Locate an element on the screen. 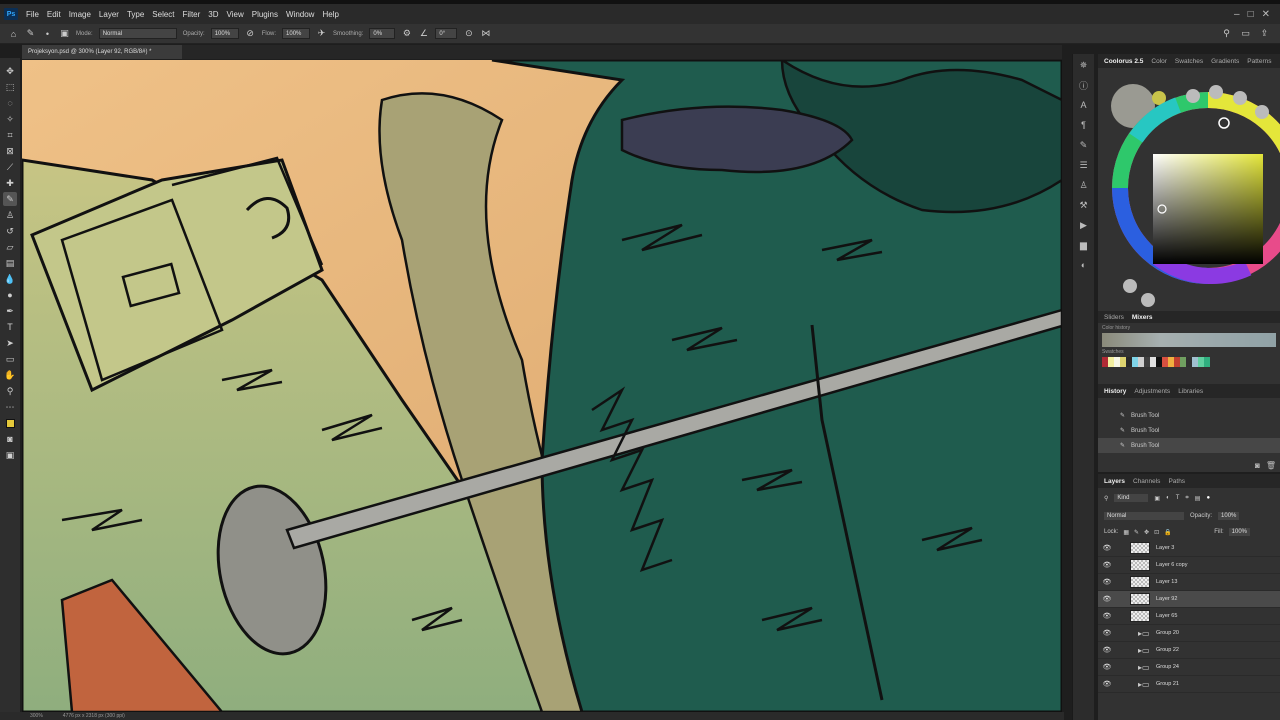 The image size is (1280, 720). trash-icon: 🗑 is located at coordinates (1271, 465).